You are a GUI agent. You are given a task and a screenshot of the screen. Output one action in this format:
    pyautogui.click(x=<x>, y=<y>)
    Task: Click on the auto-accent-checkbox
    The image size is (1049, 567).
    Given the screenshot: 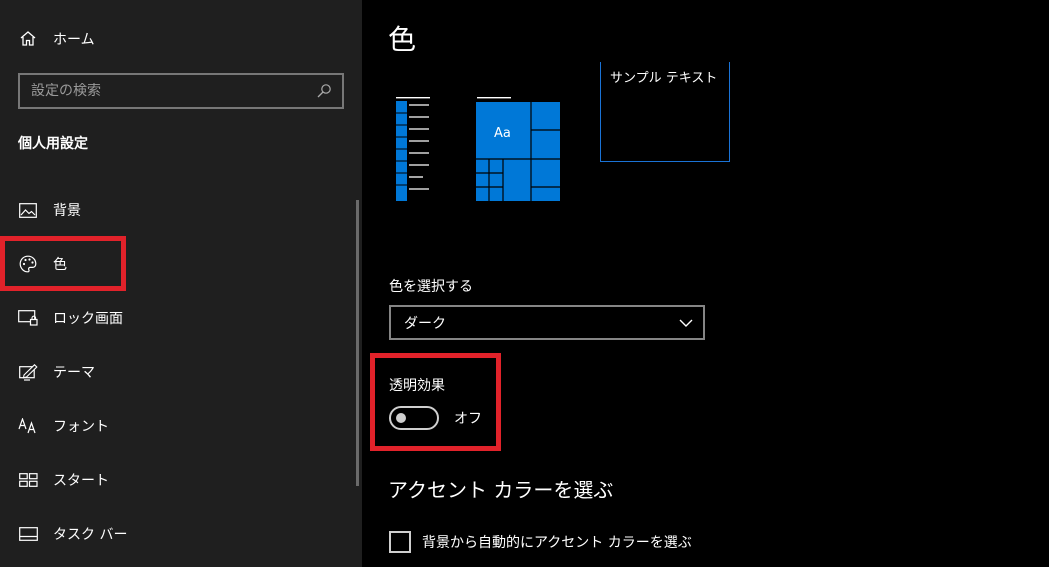 What is the action you would take?
    pyautogui.click(x=400, y=542)
    